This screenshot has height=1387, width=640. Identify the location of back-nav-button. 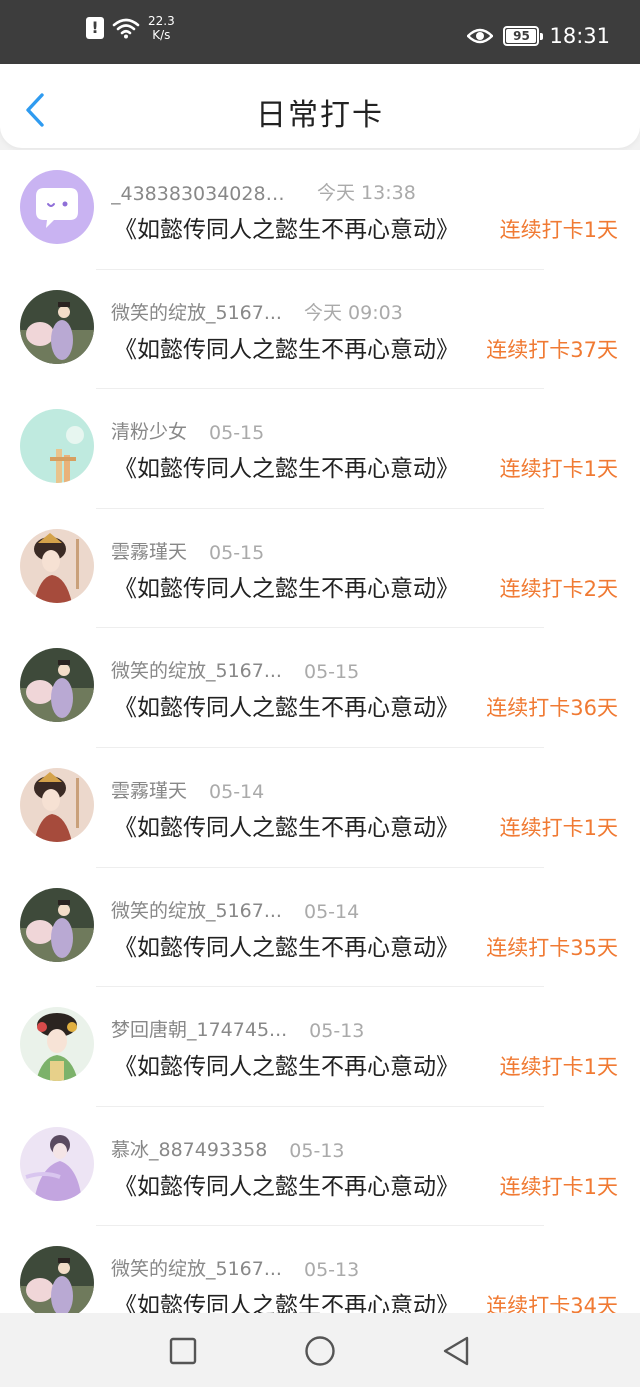
(456, 1351).